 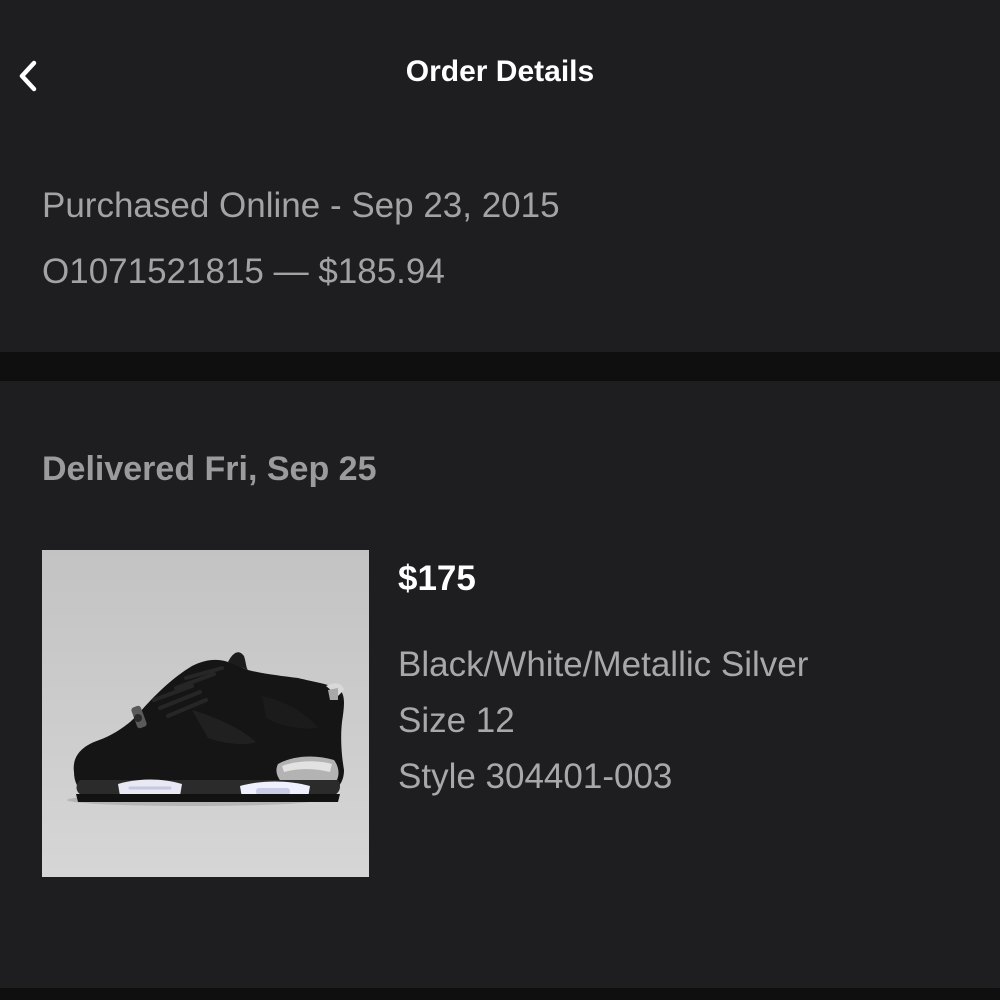 I want to click on delivery-status: Delivered Fri, Sep 25, so click(x=209, y=469).